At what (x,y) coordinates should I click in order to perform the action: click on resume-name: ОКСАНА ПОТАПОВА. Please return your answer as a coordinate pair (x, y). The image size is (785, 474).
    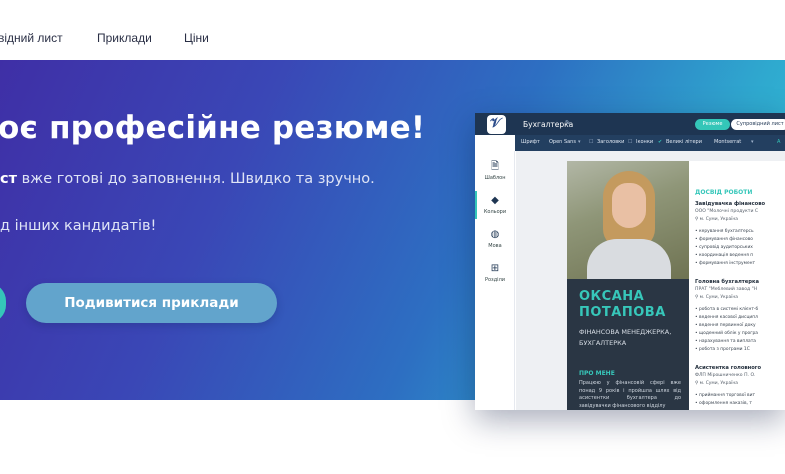
    Looking at the image, I should click on (622, 305).